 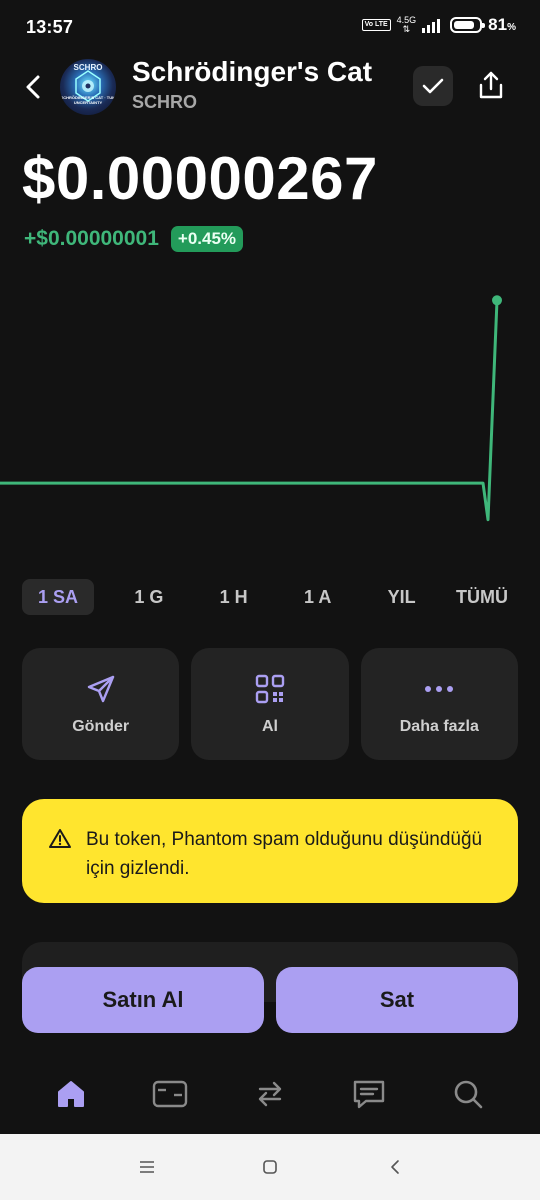 I want to click on status-icons: Vo LTE 4.5G ⇅ 81%, so click(x=438, y=25).